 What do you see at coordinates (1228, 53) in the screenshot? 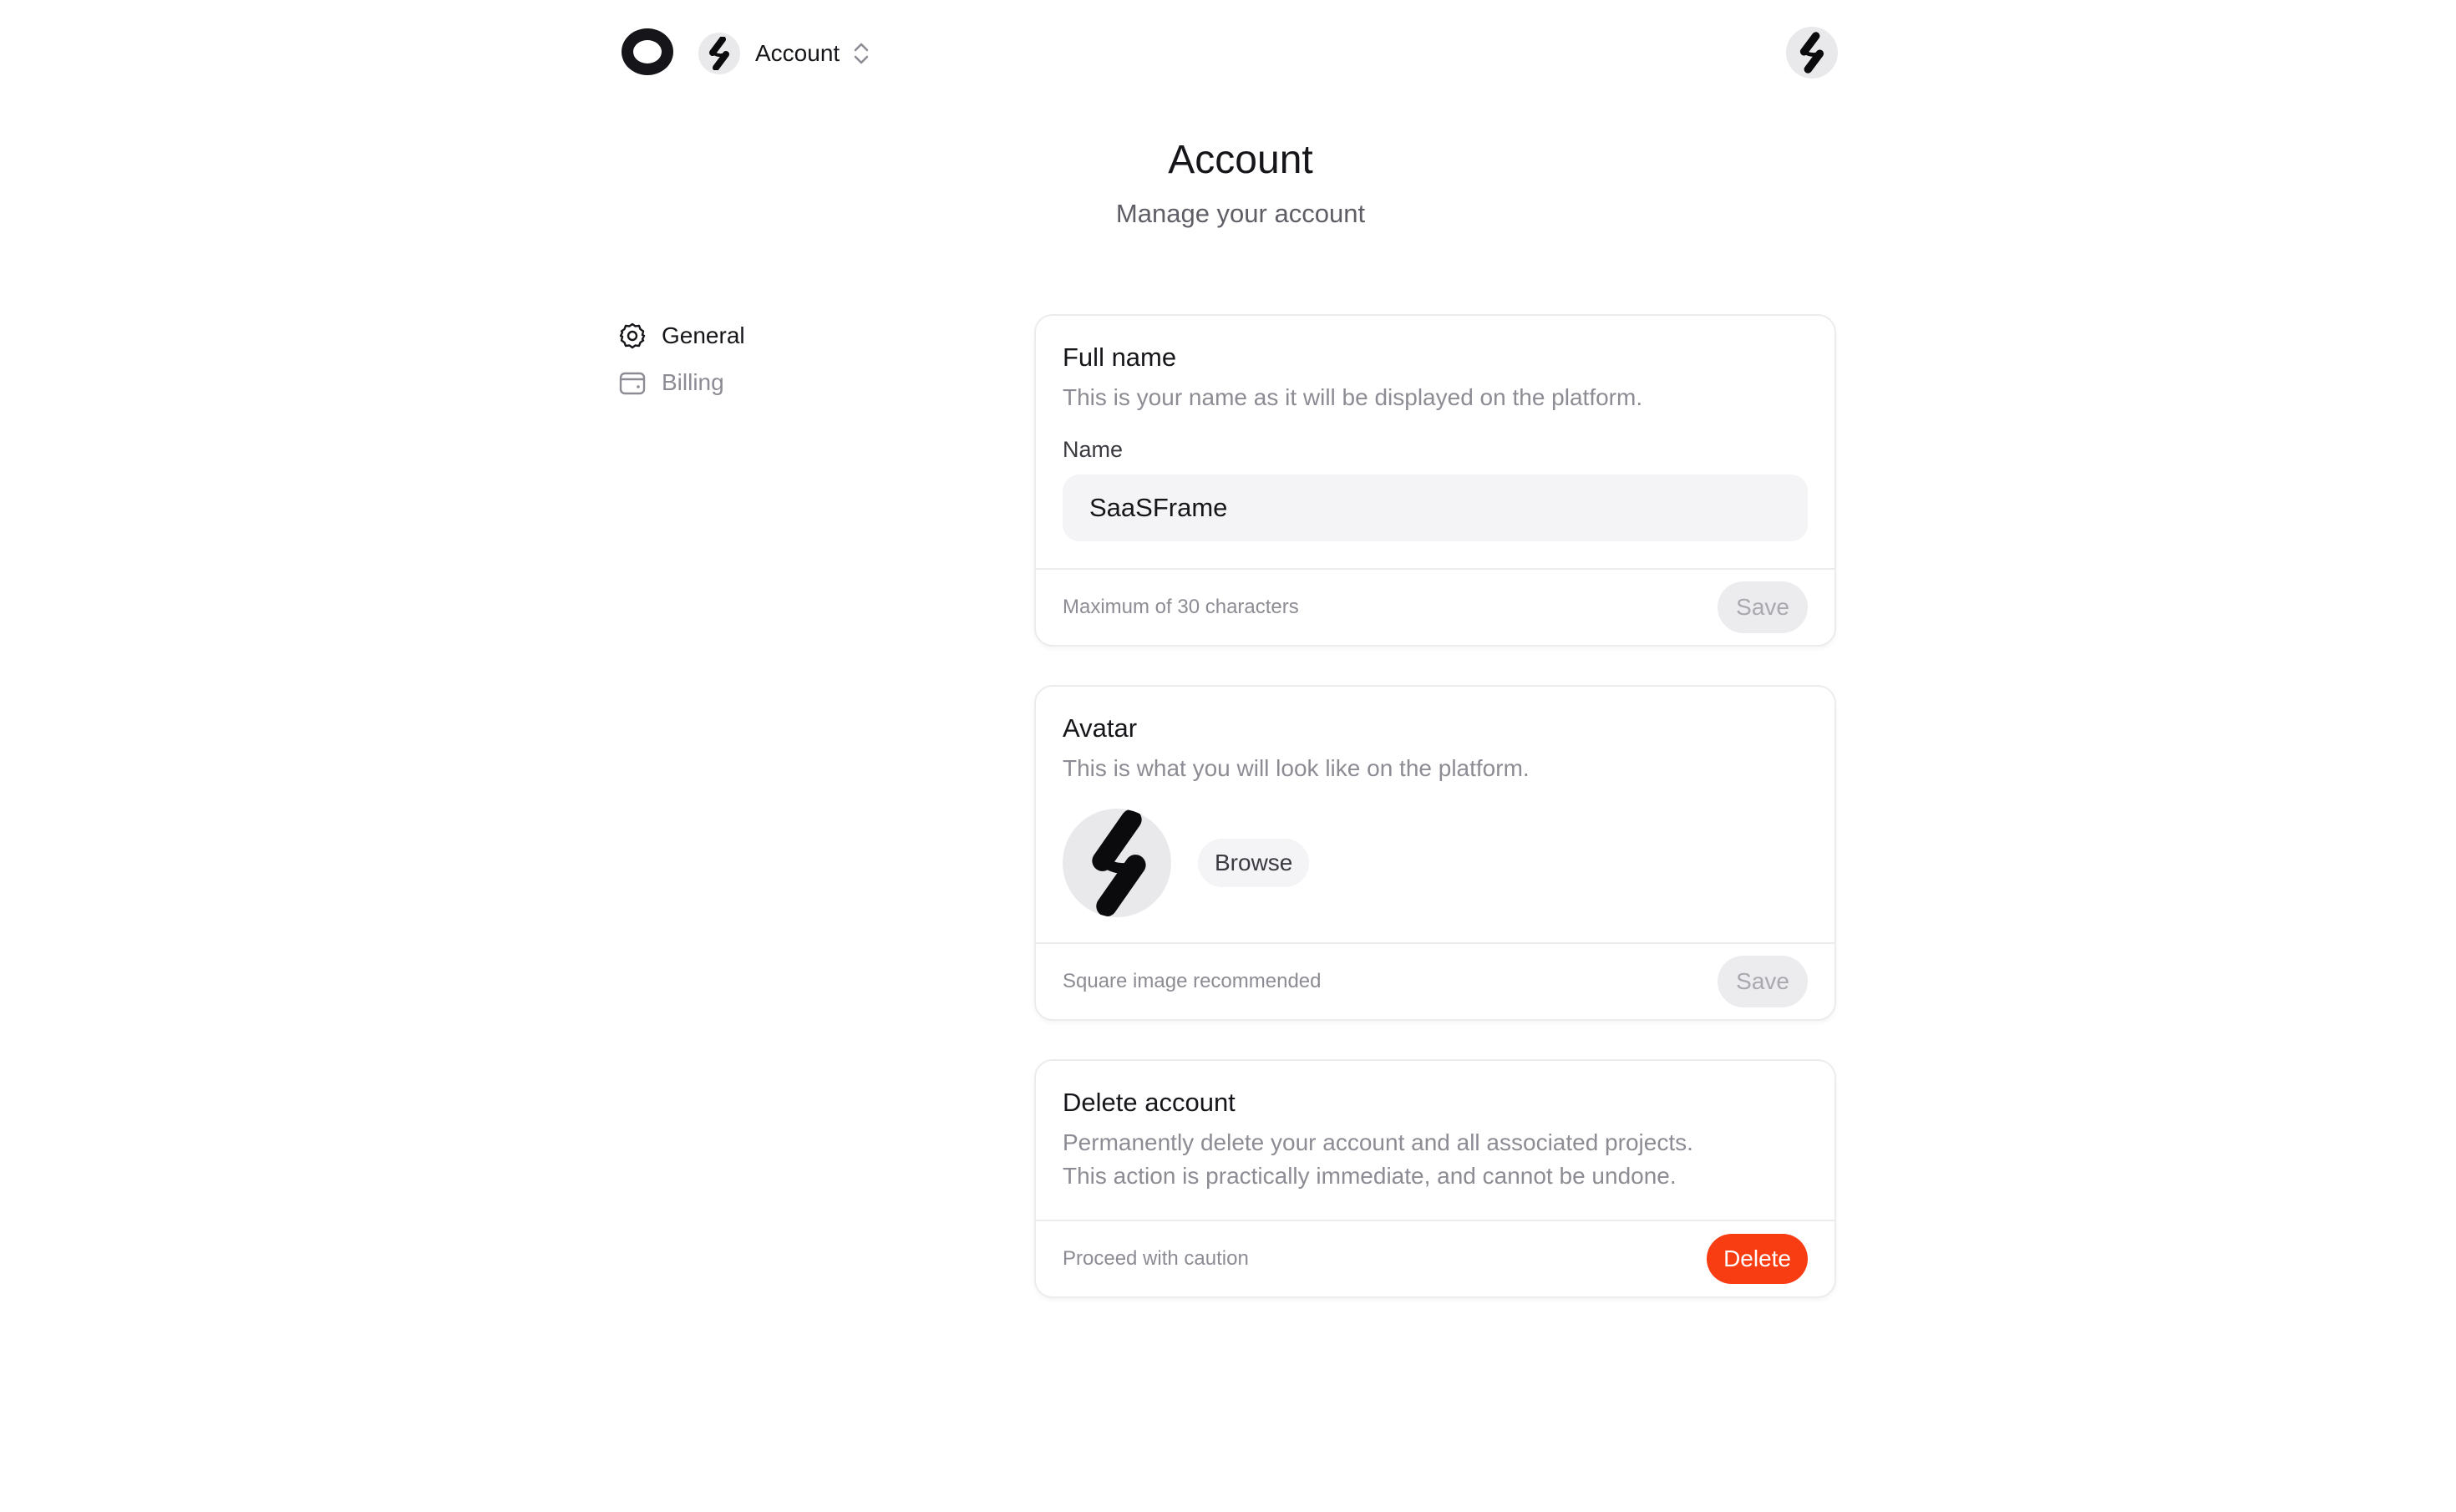
I see `top-bar: Account` at bounding box center [1228, 53].